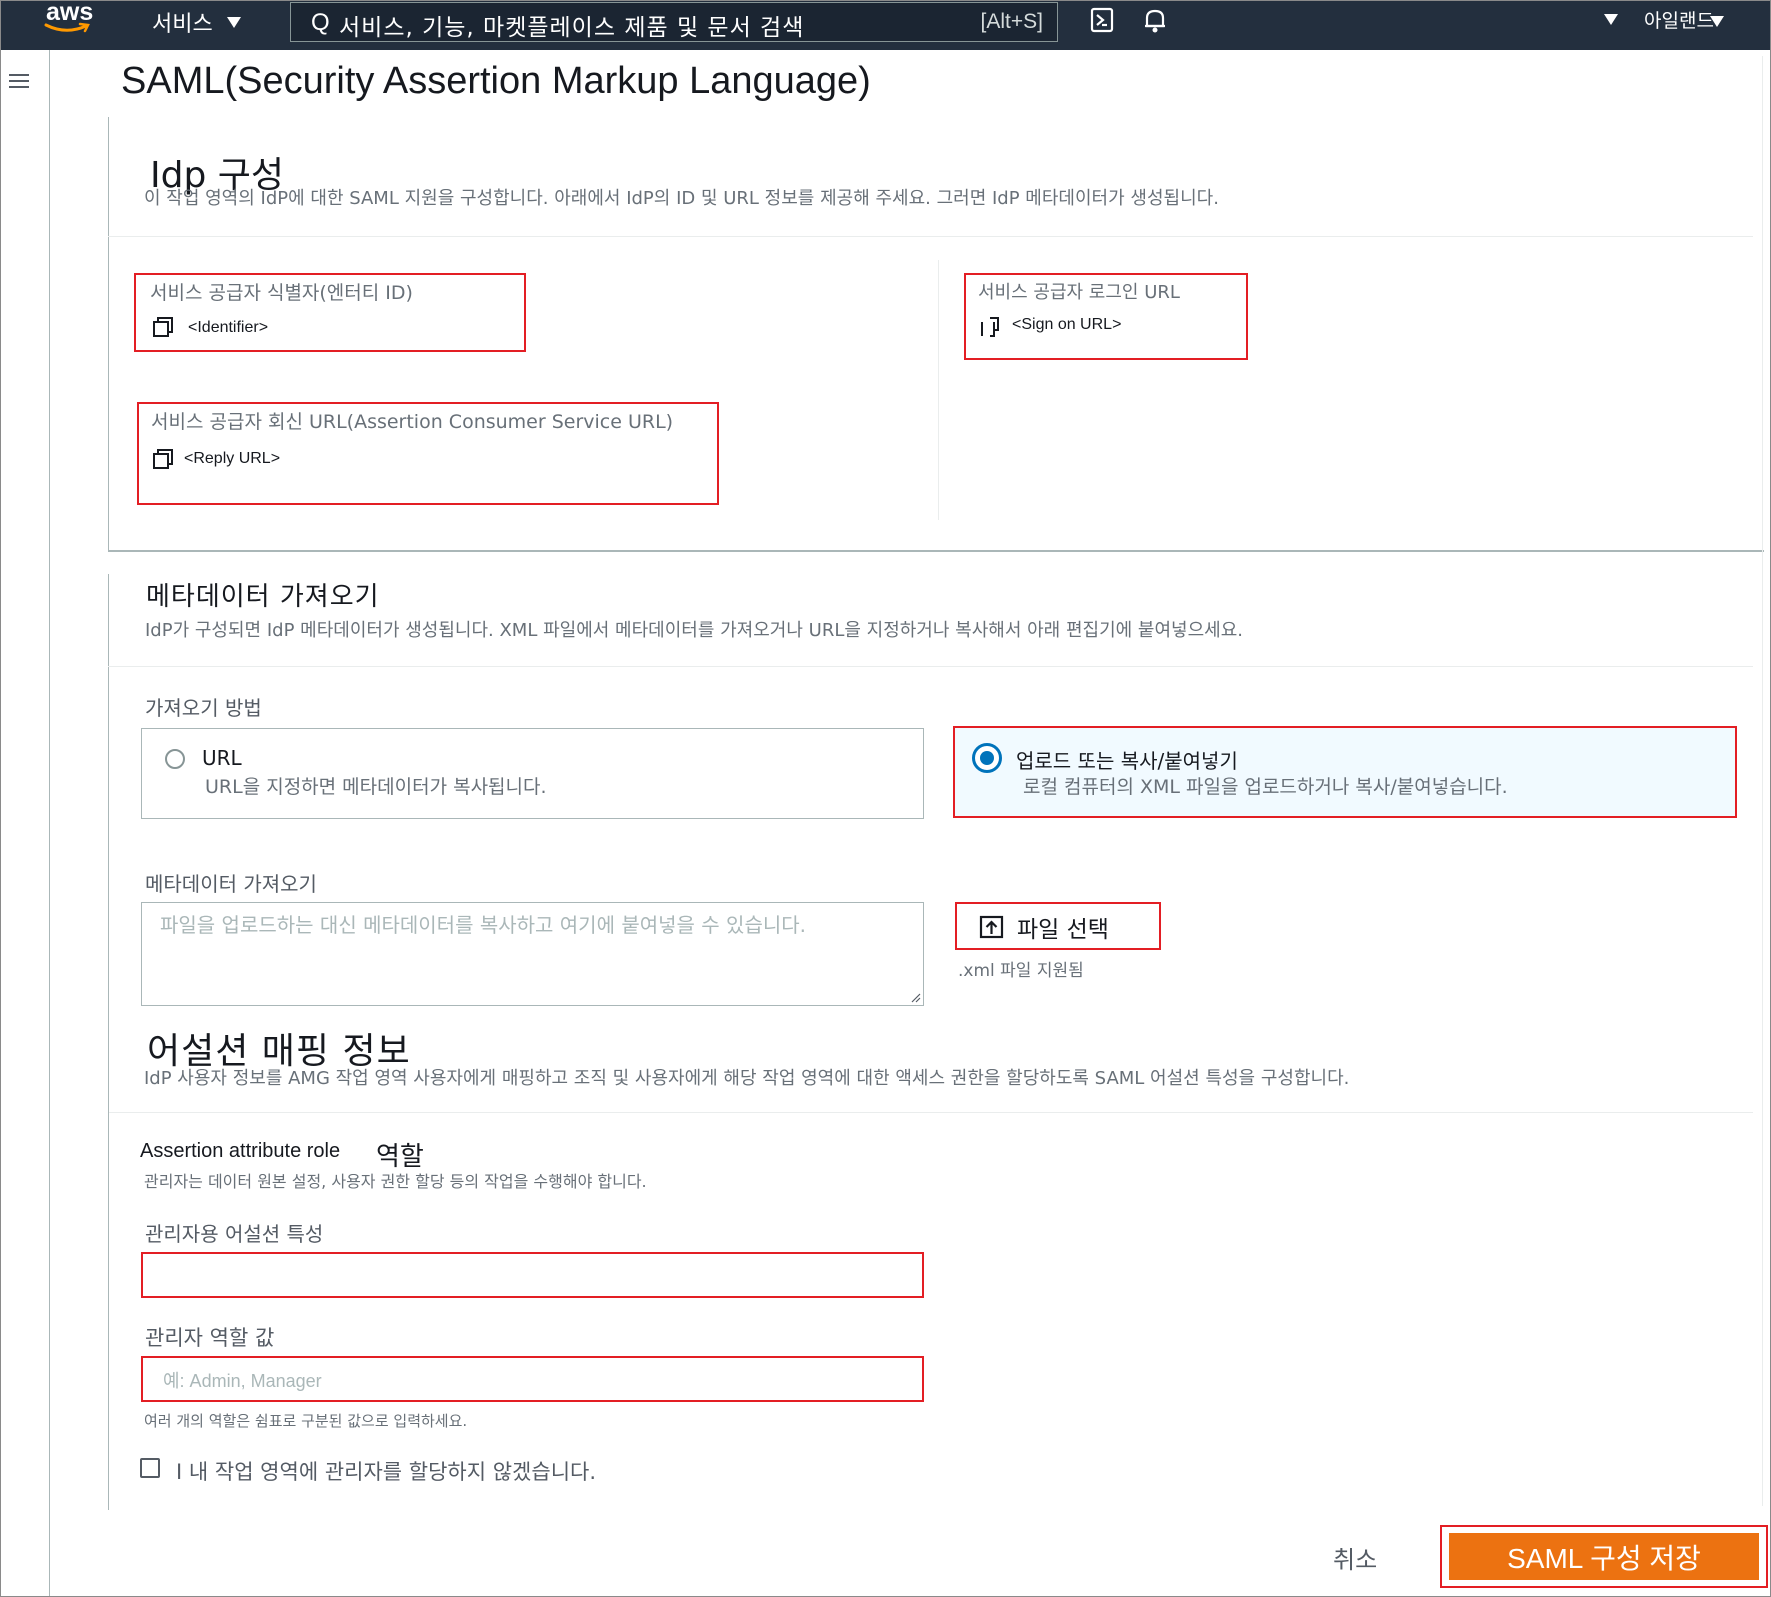 The height and width of the screenshot is (1597, 1771). What do you see at coordinates (1063, 930) in the screenshot?
I see `choose-file-label: 파일 선택` at bounding box center [1063, 930].